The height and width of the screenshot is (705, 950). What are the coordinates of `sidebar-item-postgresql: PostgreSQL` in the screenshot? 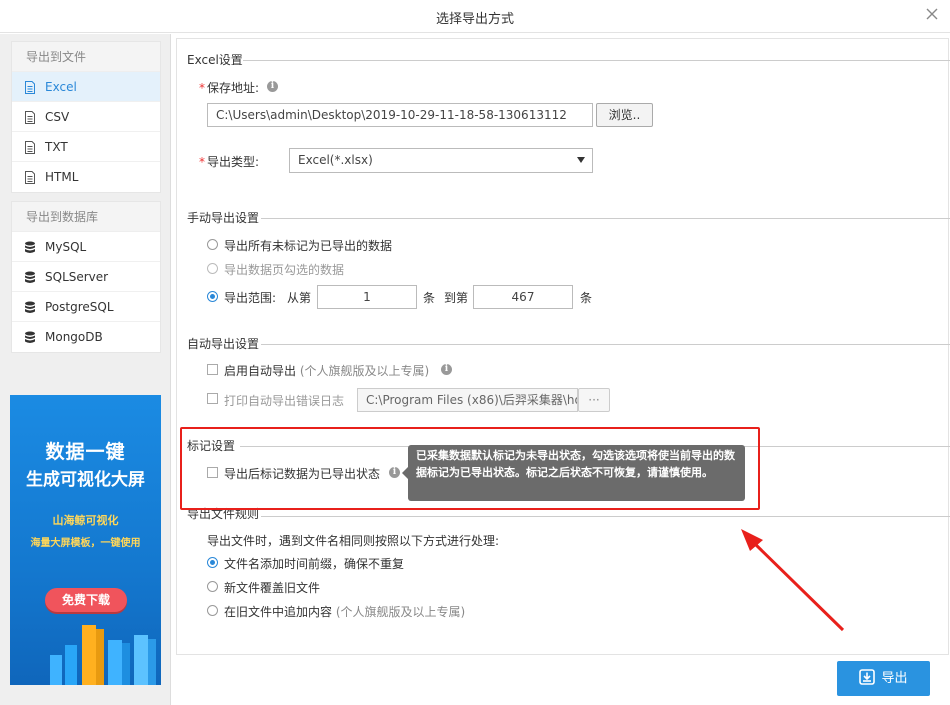 It's located at (86, 307).